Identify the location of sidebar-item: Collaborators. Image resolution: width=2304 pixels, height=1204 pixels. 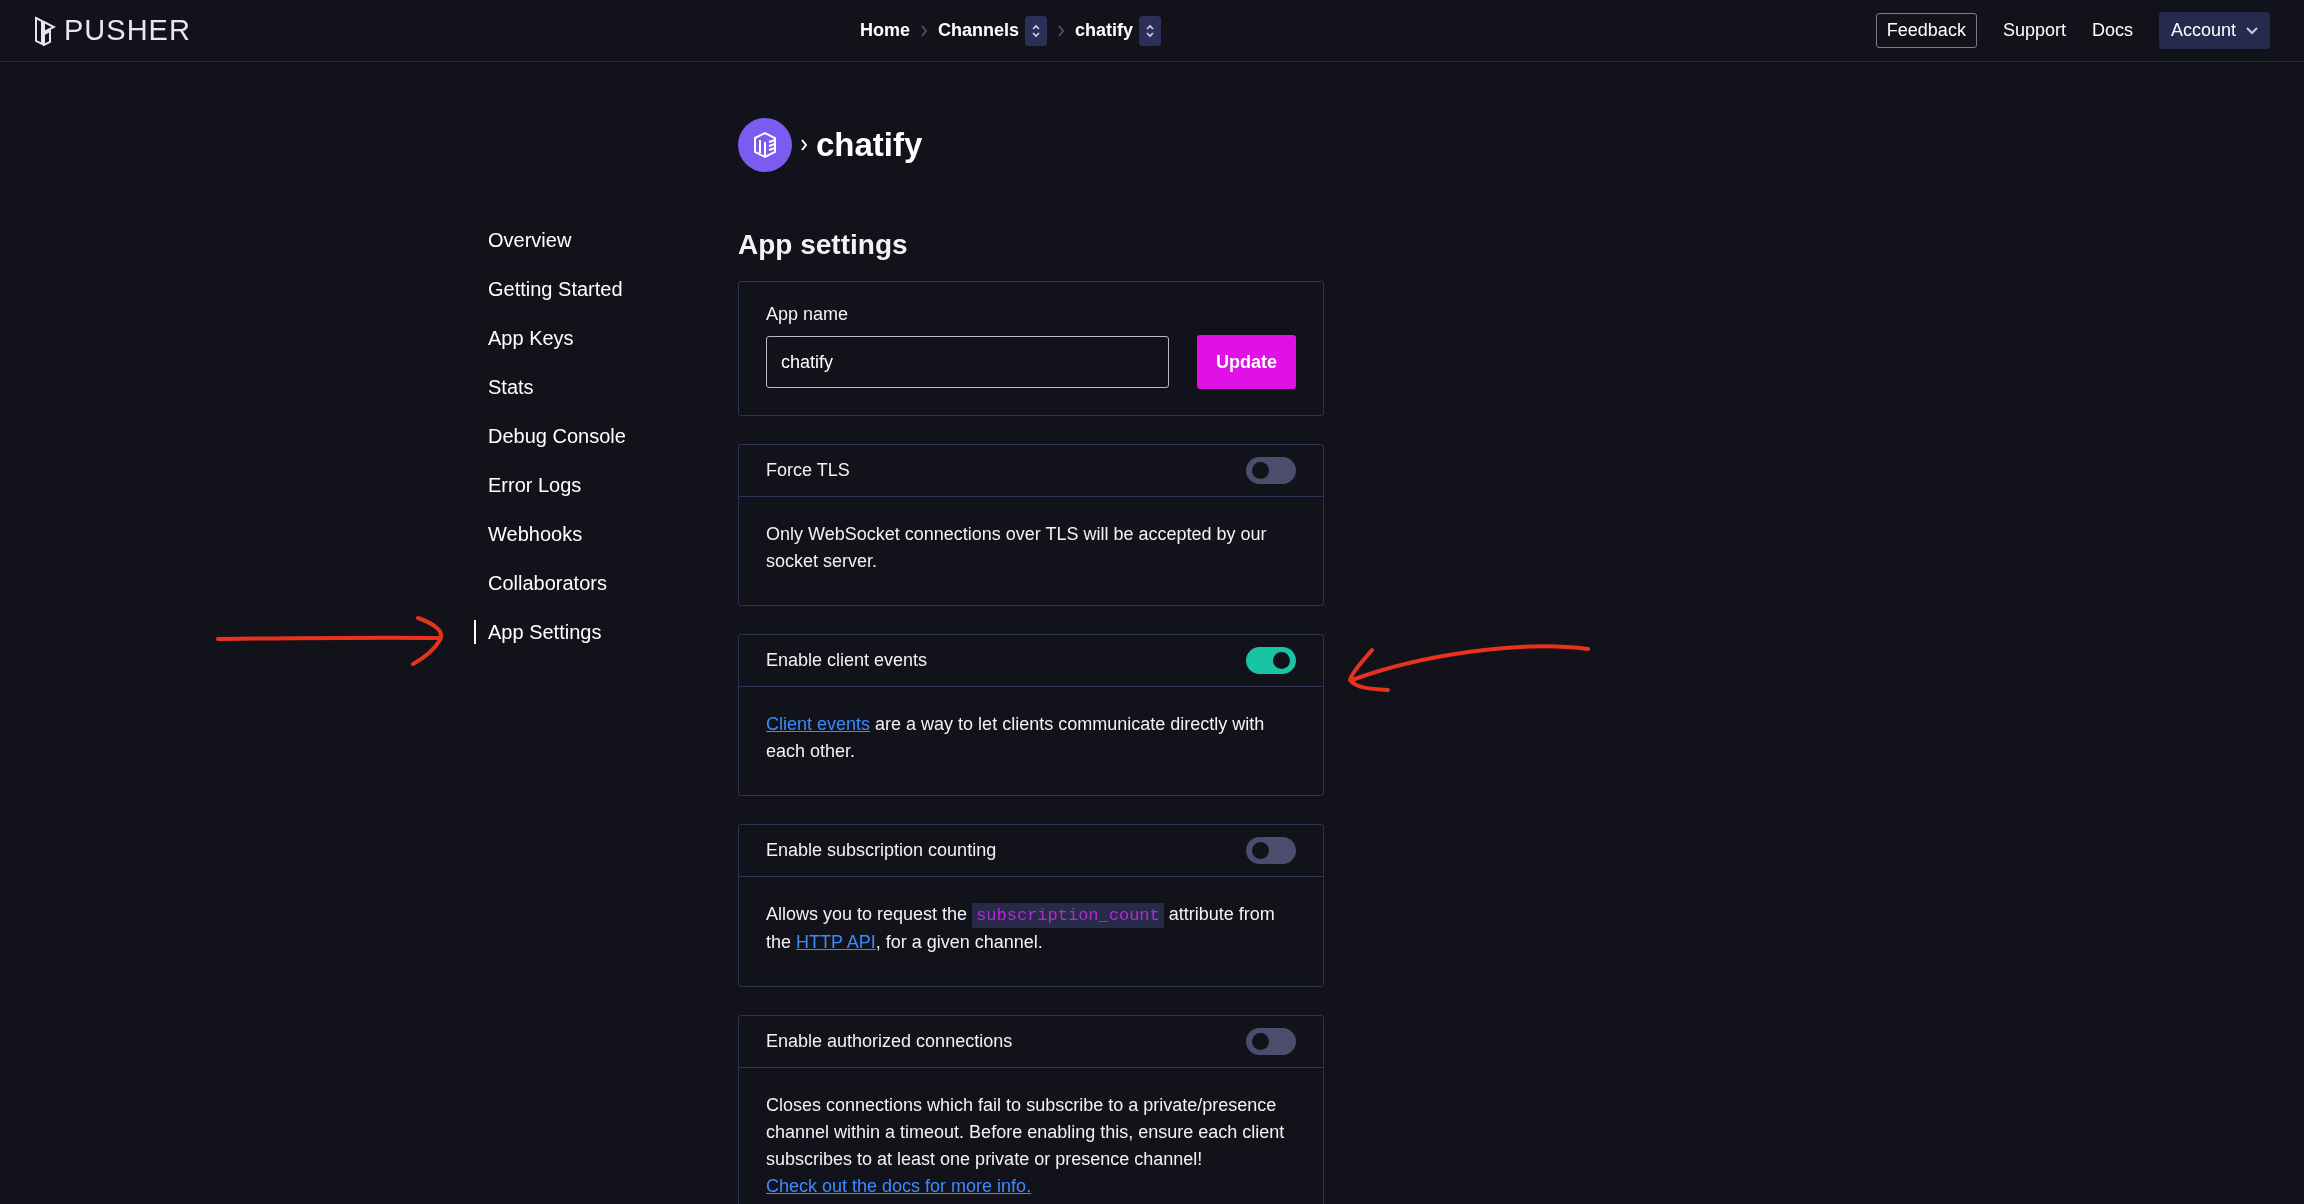
(606, 583).